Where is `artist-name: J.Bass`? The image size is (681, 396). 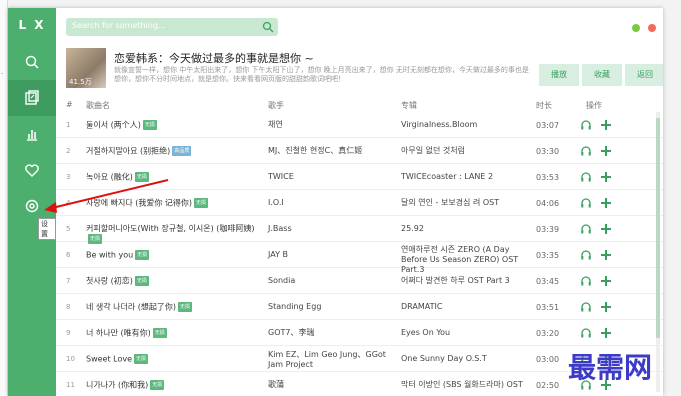
artist-name: J.Bass is located at coordinates (332, 229).